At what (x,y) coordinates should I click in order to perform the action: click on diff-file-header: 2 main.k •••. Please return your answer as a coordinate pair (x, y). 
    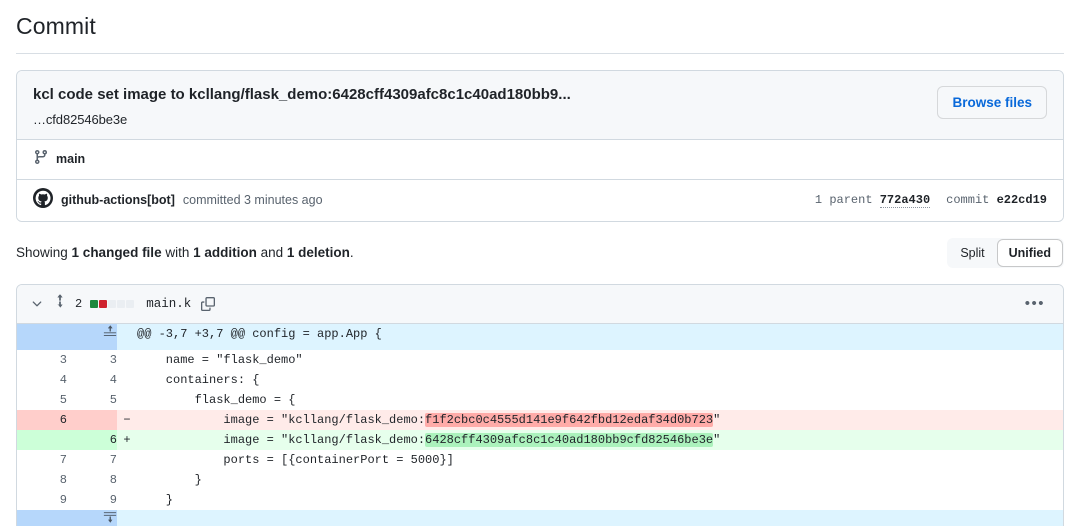
    Looking at the image, I should click on (540, 304).